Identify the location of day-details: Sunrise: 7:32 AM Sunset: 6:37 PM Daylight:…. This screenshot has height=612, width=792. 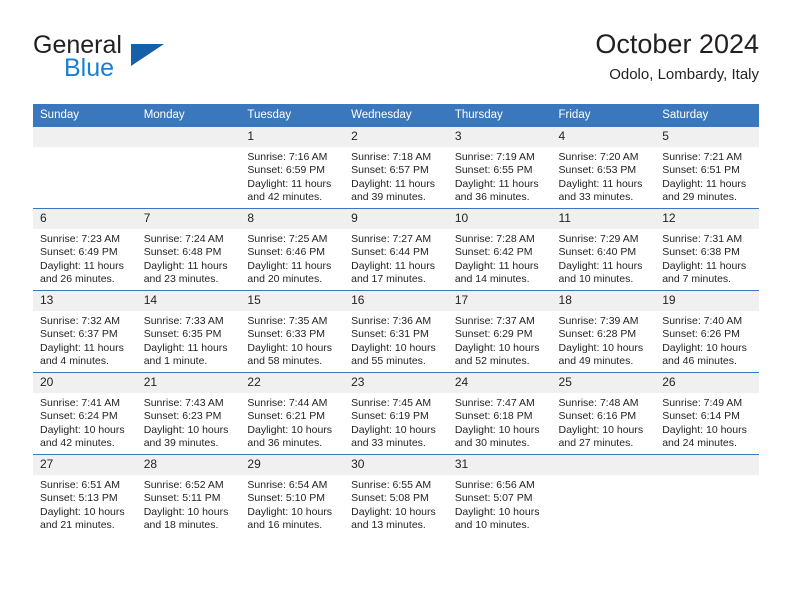
(85, 339).